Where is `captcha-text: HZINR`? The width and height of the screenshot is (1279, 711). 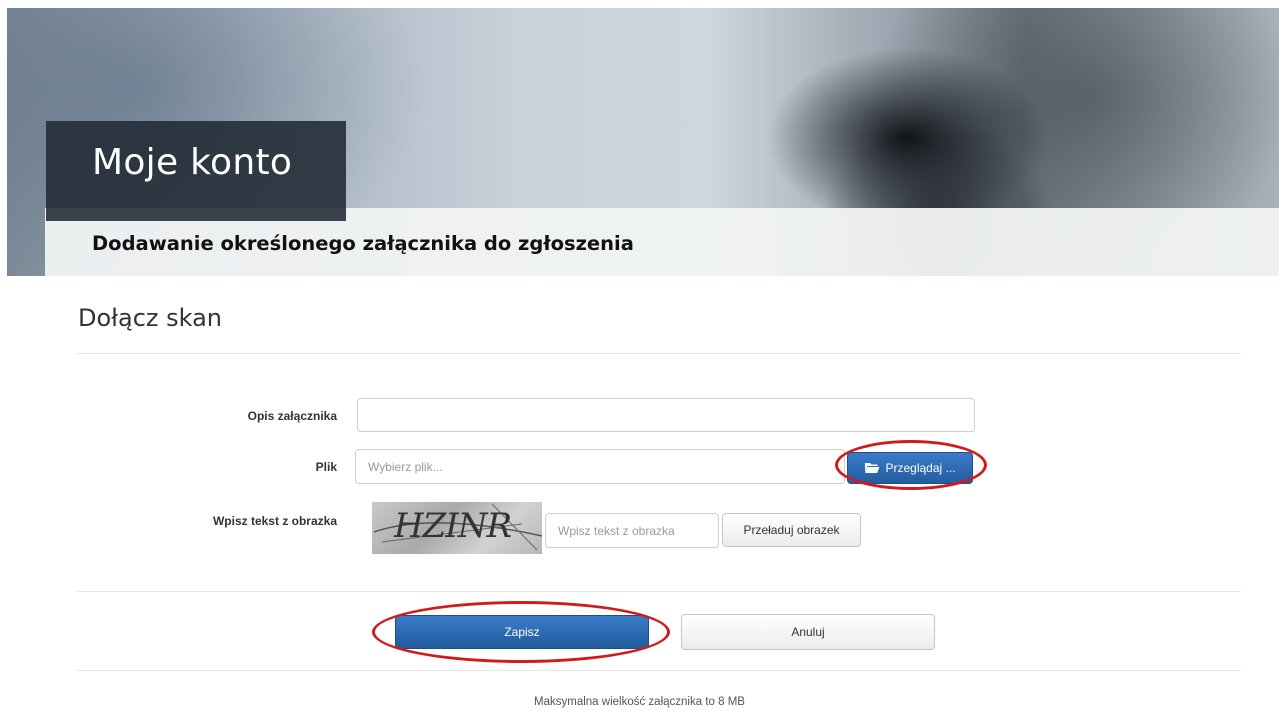
captcha-text: HZINR is located at coordinates (453, 526).